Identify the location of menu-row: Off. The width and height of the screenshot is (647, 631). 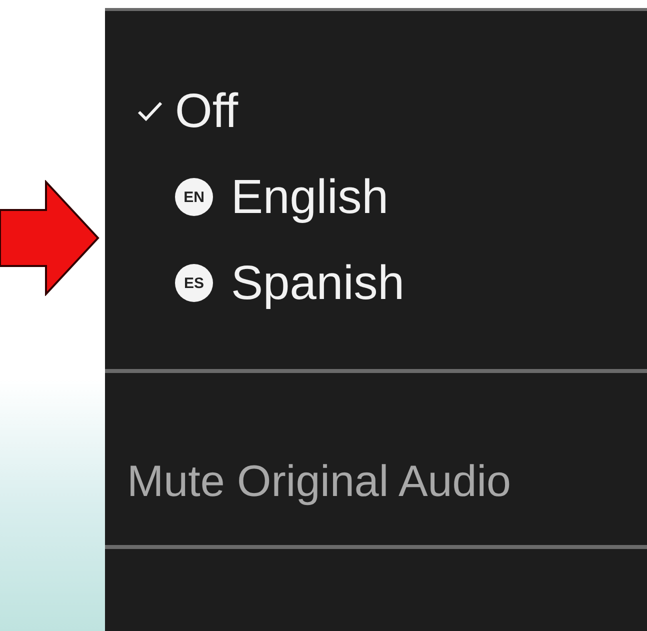
(376, 111).